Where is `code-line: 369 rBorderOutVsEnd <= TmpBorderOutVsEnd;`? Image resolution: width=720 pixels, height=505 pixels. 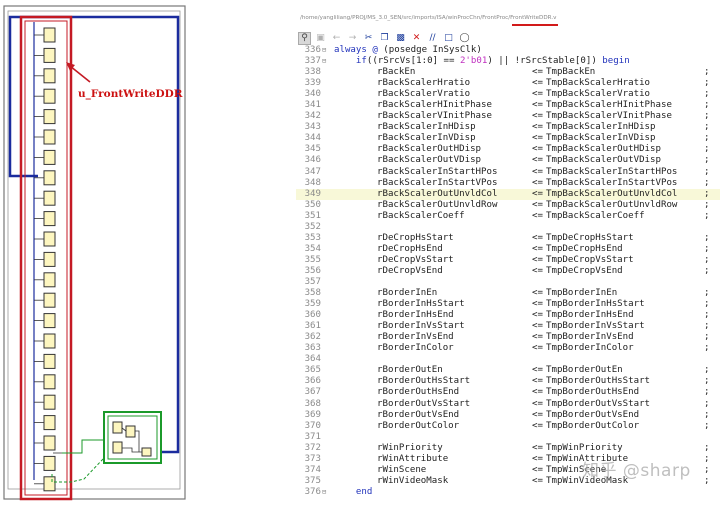 code-line: 369 rBorderOutVsEnd <= TmpBorderOutVsEnd; is located at coordinates (508, 415).